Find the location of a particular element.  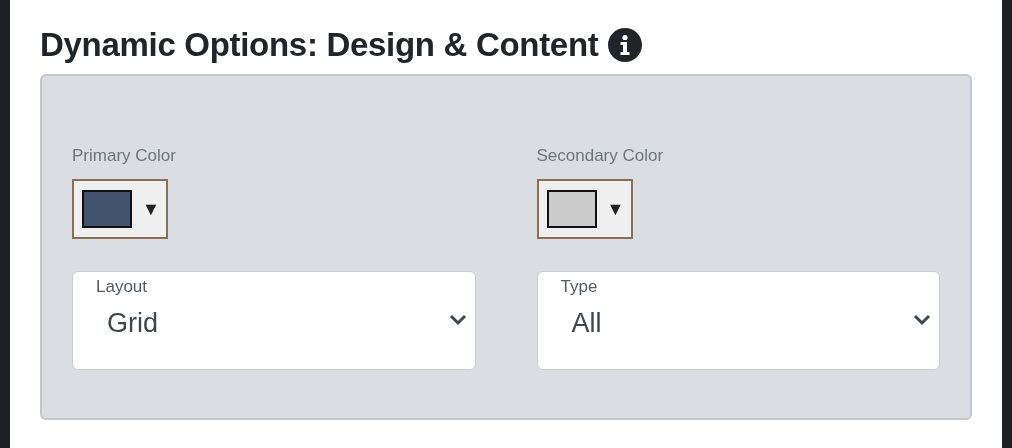

section-title: Dynamic Options: Design & Content is located at coordinates (319, 45).